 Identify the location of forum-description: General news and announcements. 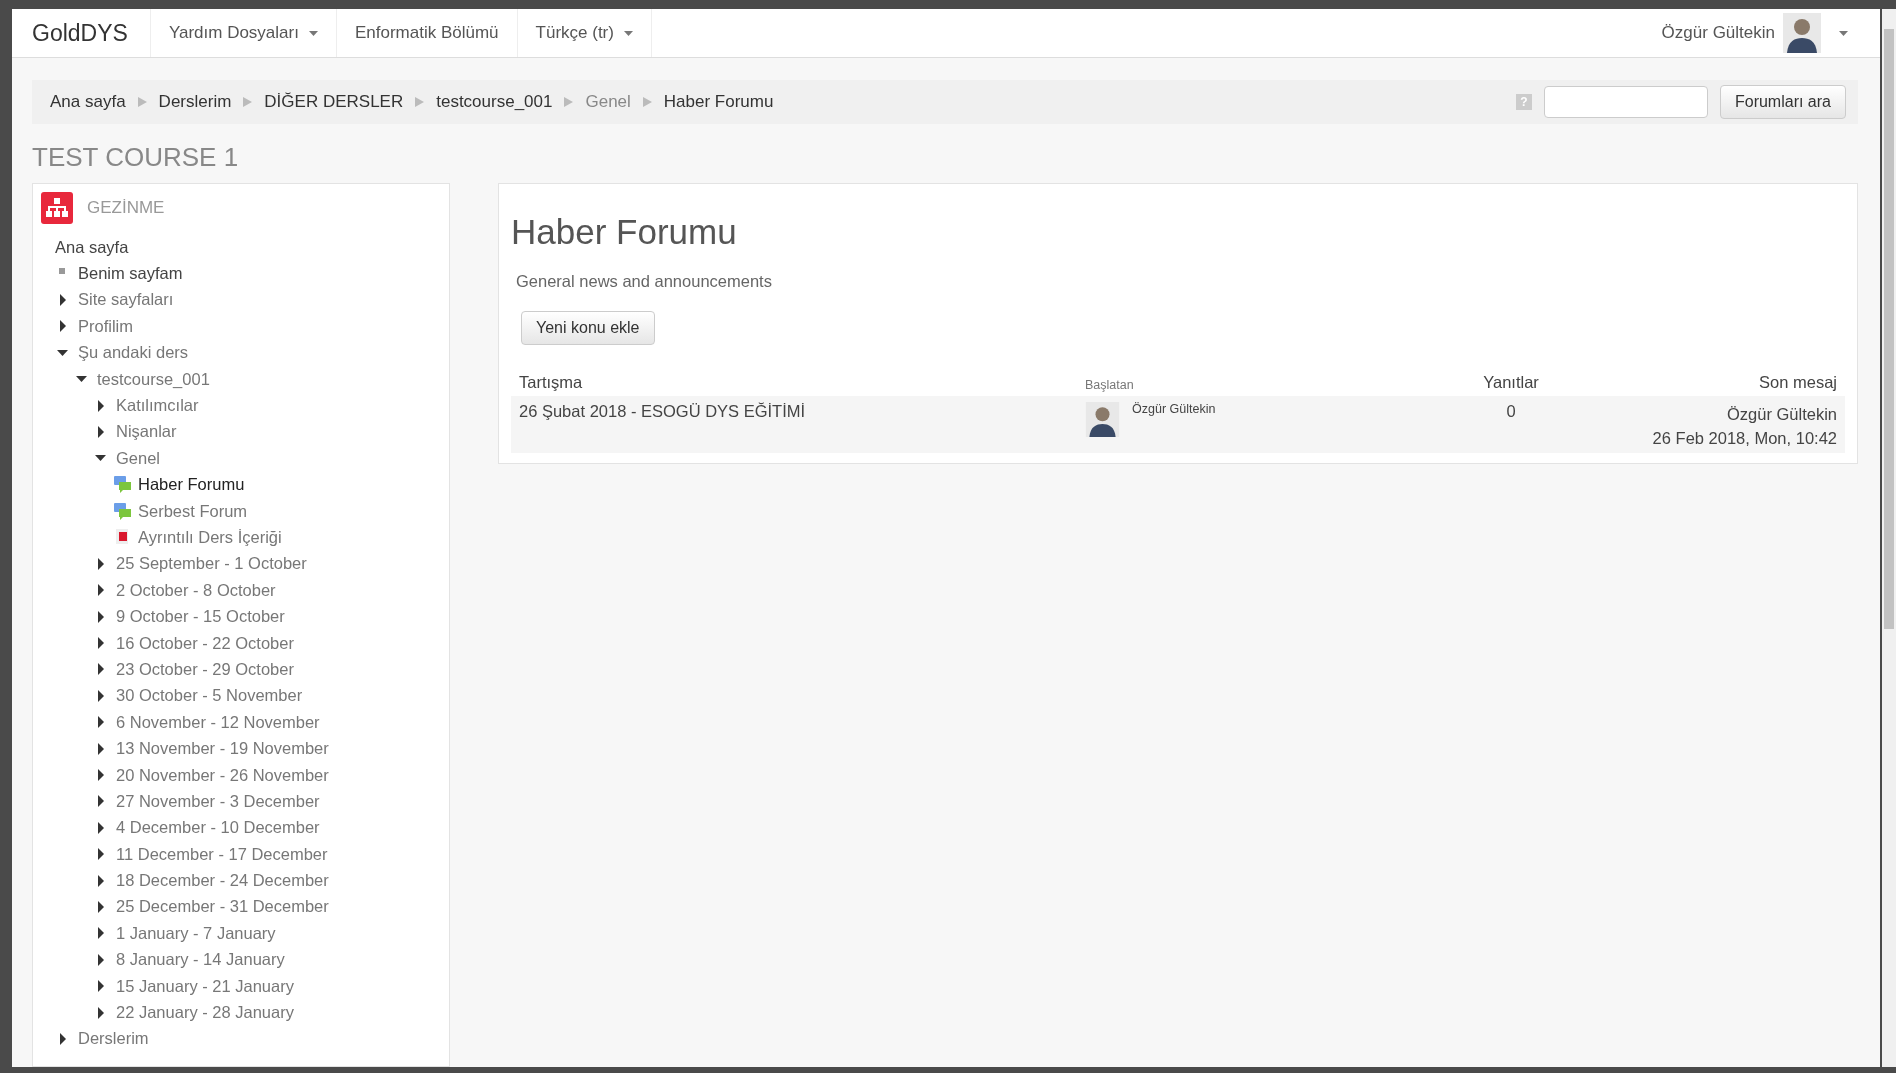
(644, 281).